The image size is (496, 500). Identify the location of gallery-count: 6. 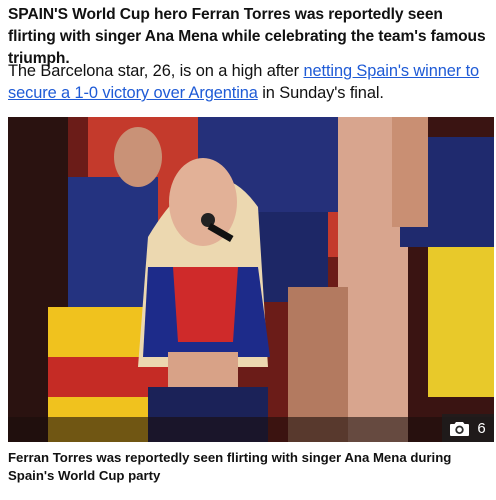
(481, 428).